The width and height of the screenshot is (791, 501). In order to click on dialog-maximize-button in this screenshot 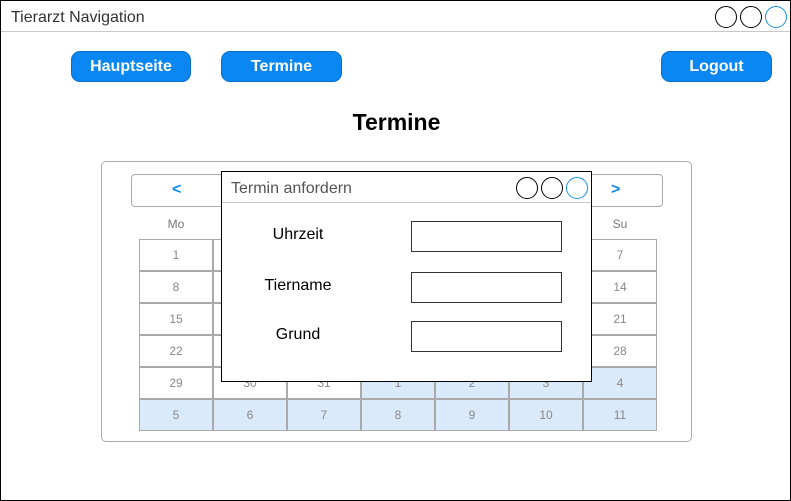, I will do `click(552, 188)`.